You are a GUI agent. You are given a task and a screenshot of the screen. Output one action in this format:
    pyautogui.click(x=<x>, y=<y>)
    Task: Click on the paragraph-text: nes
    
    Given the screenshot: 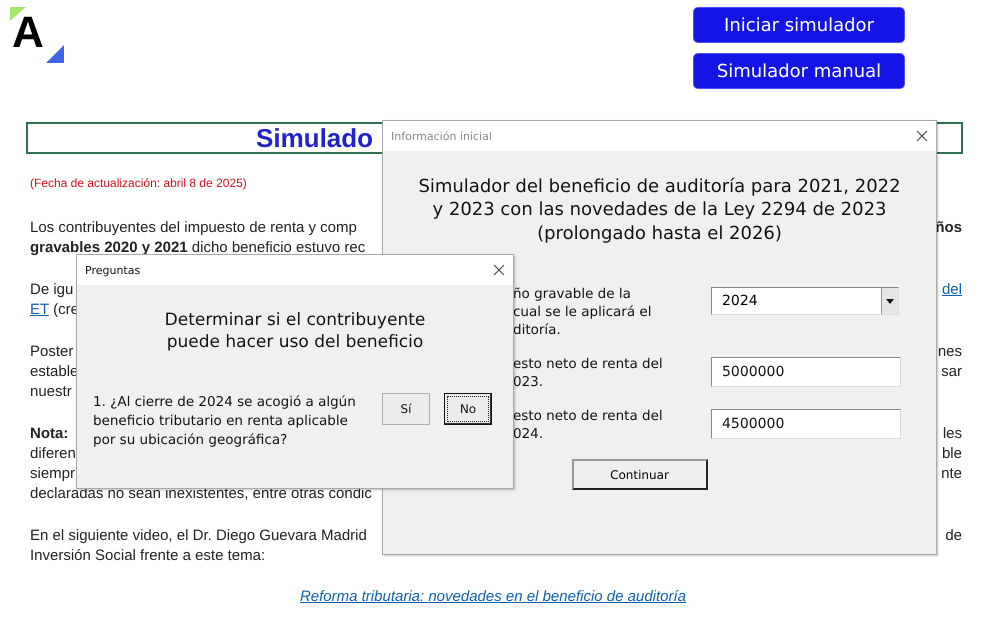 What is the action you would take?
    pyautogui.click(x=950, y=352)
    